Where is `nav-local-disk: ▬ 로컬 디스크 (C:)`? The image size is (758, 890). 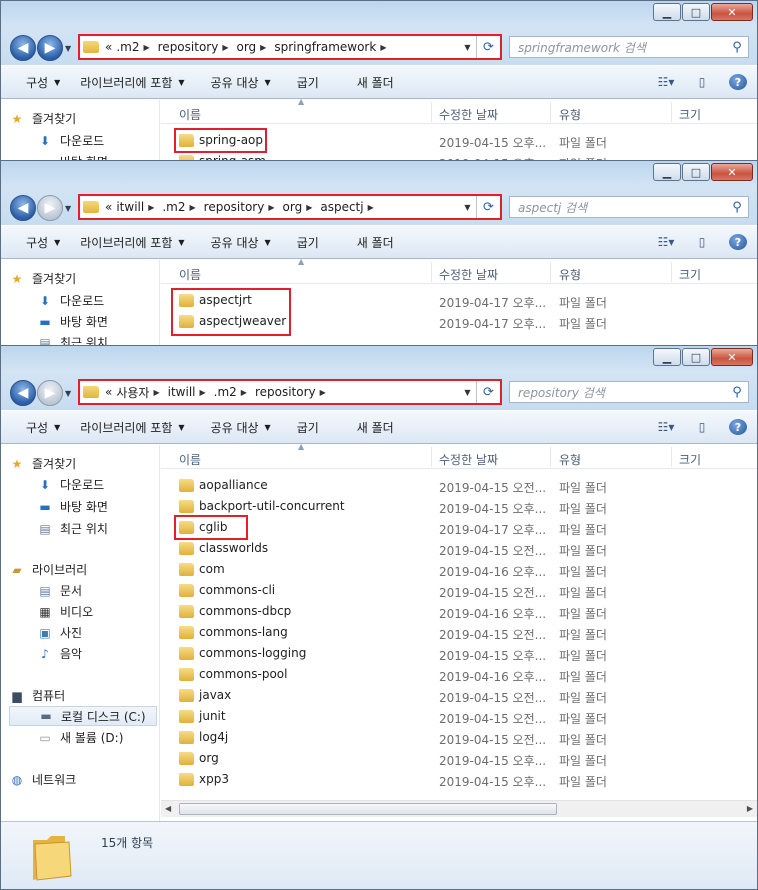
nav-local-disk: ▬ 로컬 디스크 (C:) is located at coordinates (83, 716).